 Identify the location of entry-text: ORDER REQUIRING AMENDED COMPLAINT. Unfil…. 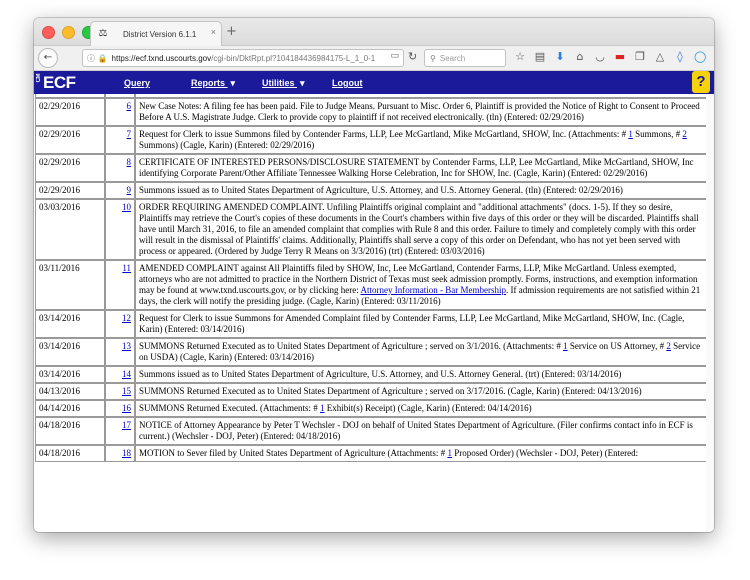
(419, 229).